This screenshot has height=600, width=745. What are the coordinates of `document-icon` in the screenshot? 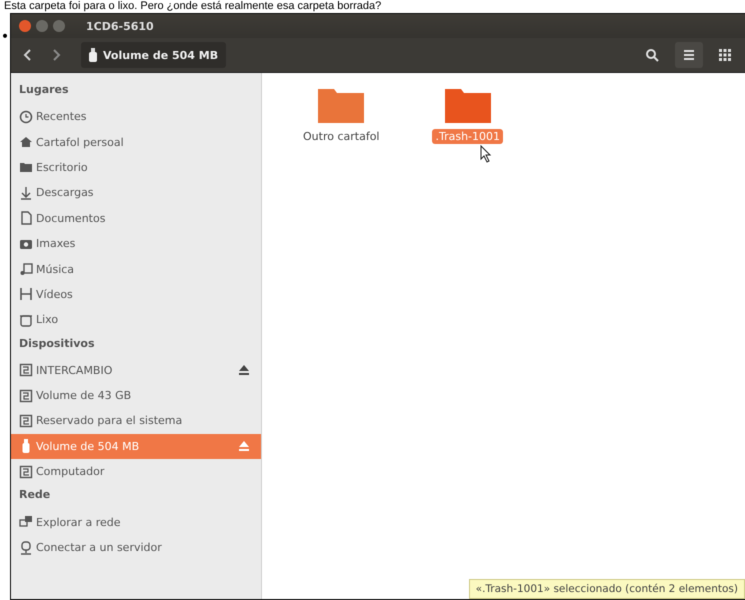 It's located at (26, 218).